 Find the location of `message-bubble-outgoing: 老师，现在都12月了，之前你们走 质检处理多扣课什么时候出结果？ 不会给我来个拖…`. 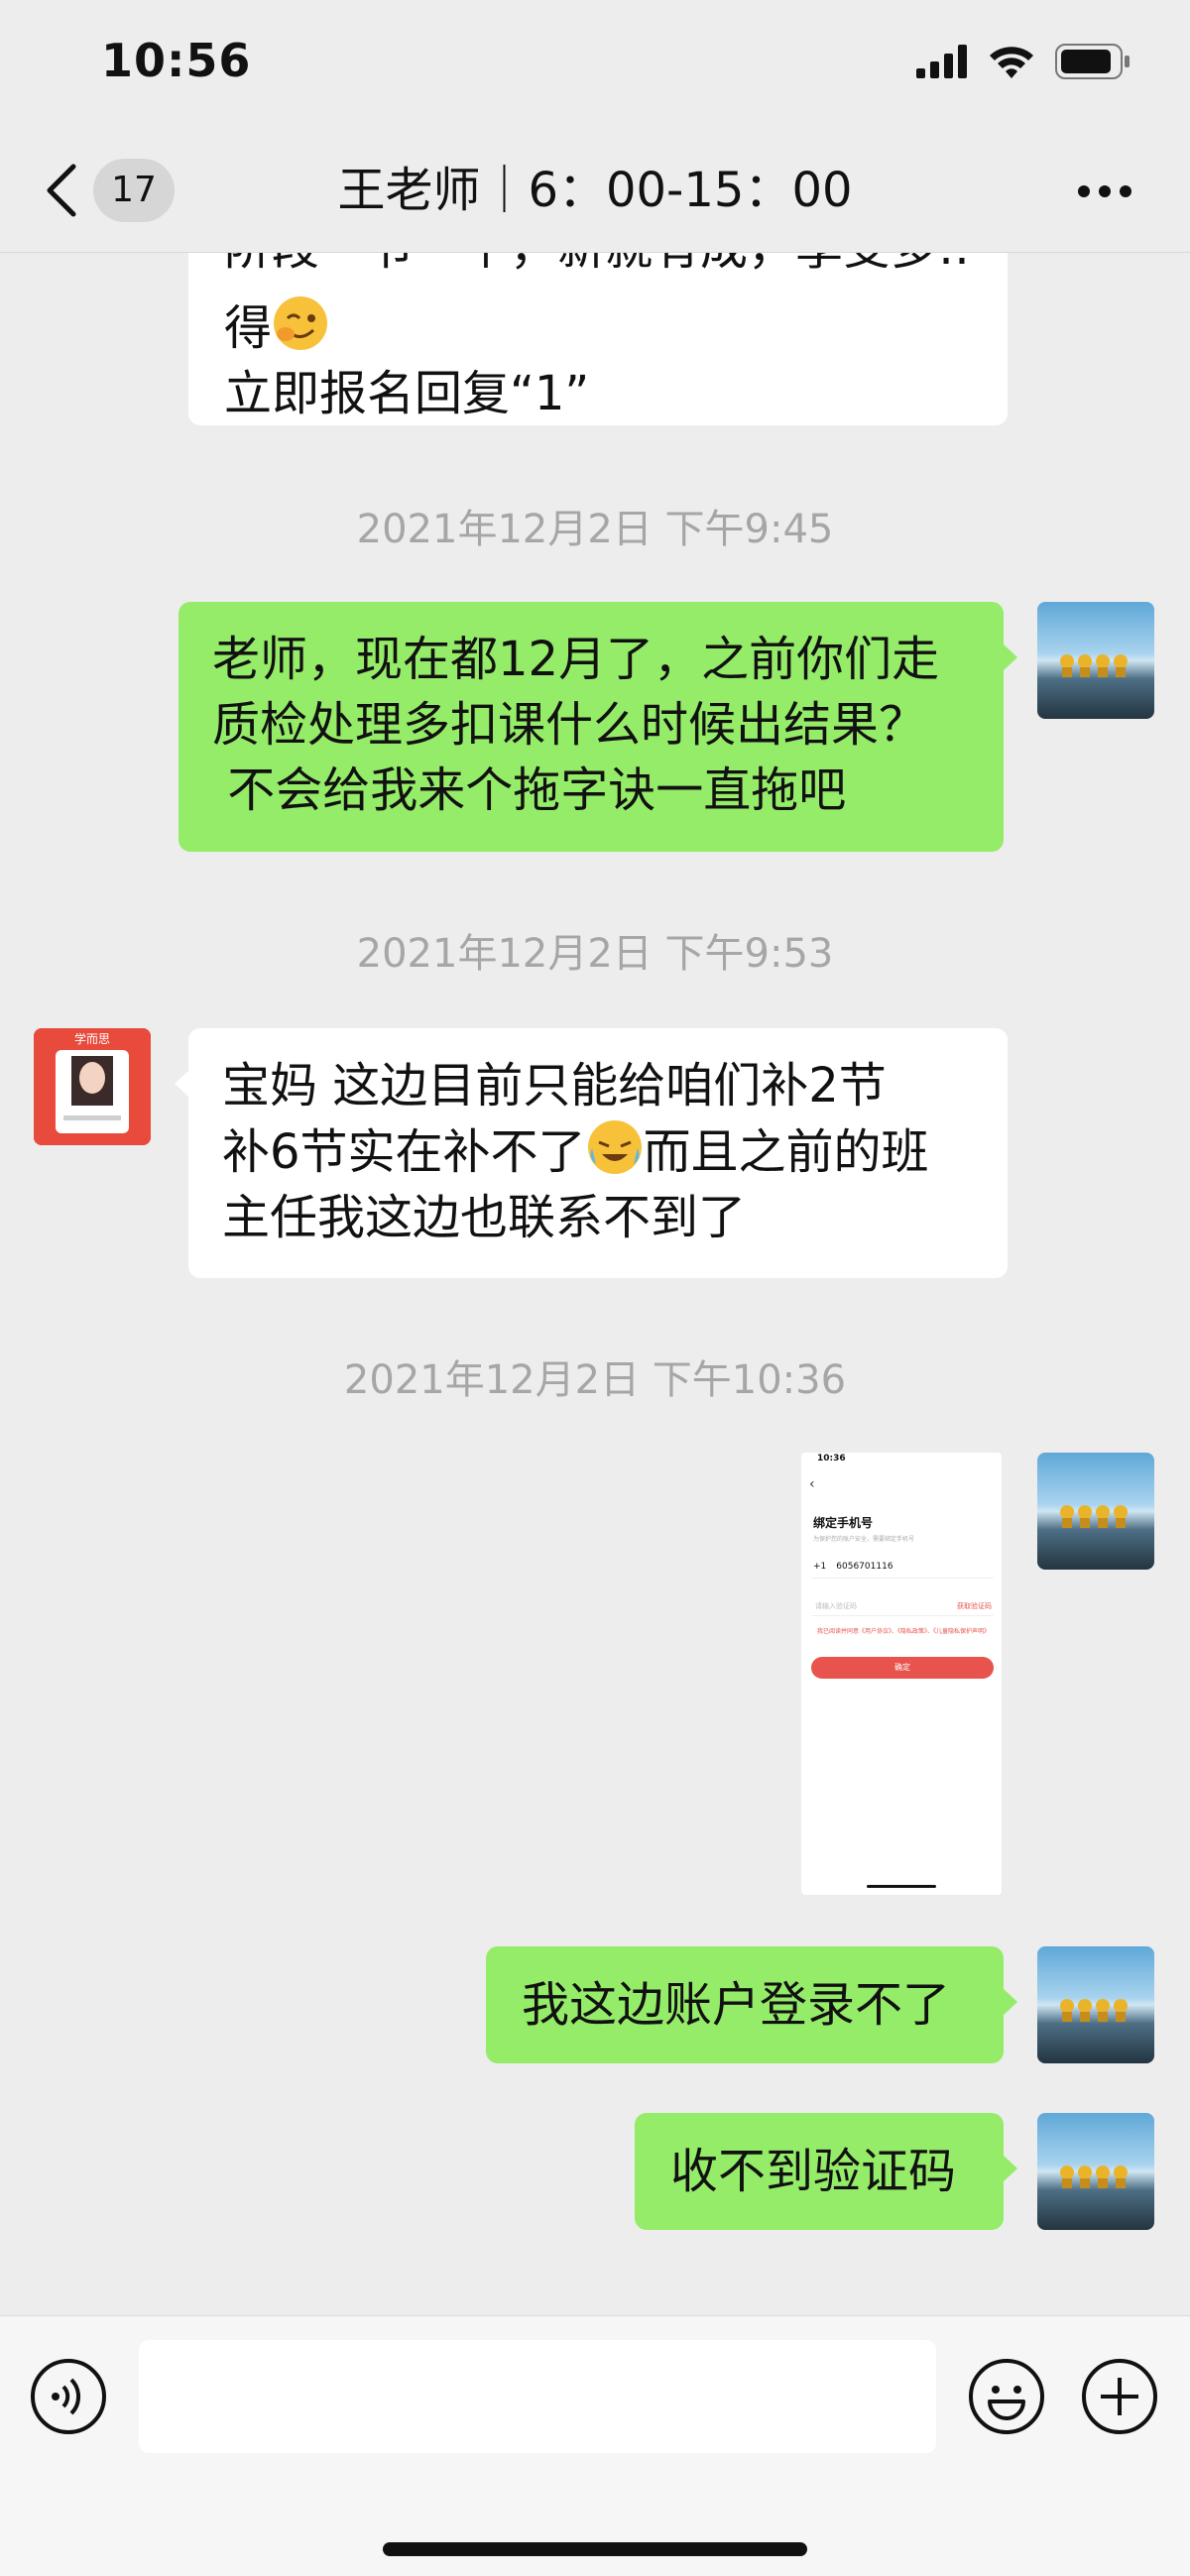

message-bubble-outgoing: 老师，现在都12月了，之前你们走 质检处理多扣课什么时候出结果？ 不会给我来个拖… is located at coordinates (597, 727).